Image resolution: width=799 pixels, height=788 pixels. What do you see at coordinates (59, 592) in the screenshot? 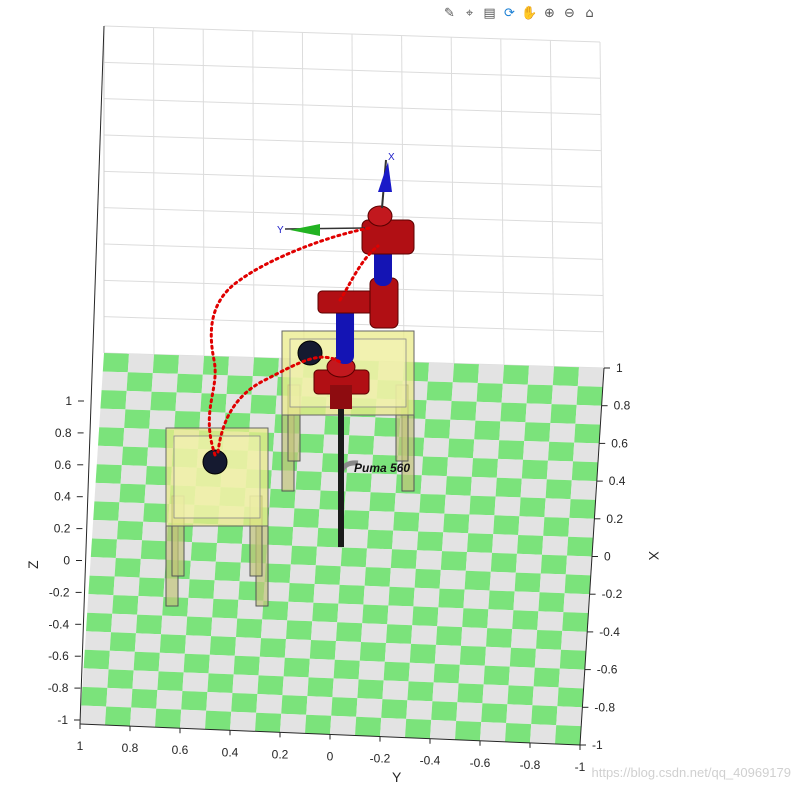
I see `z-tick-label: -0.2` at bounding box center [59, 592].